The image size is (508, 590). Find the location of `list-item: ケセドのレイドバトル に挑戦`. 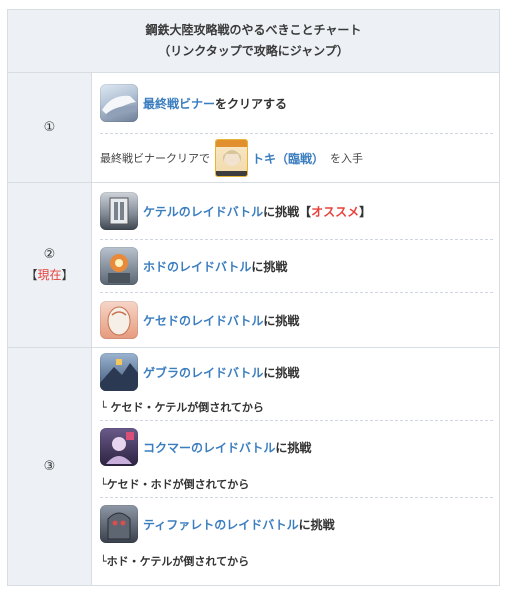

list-item: ケセドのレイドバトル に挑戦 is located at coordinates (296, 320).